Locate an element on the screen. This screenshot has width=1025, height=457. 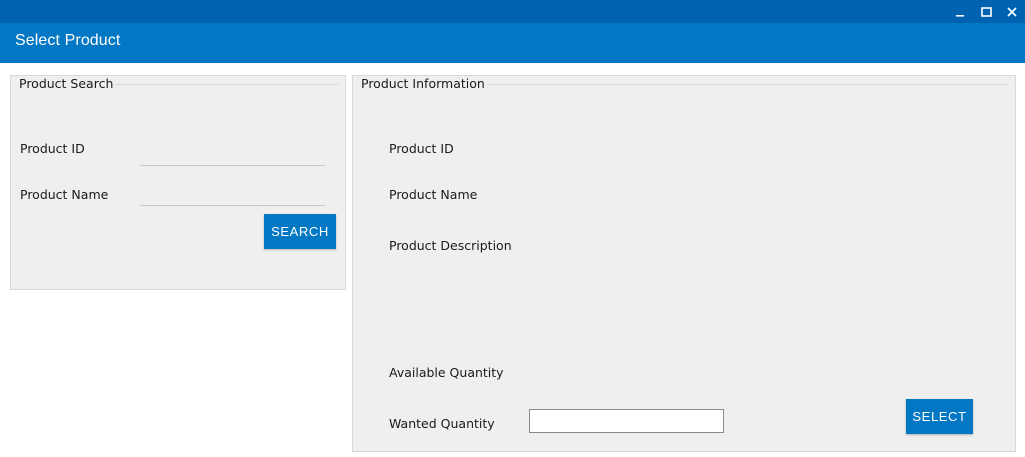
wanted-quantity-label: Wanted Quantity is located at coordinates (442, 423).